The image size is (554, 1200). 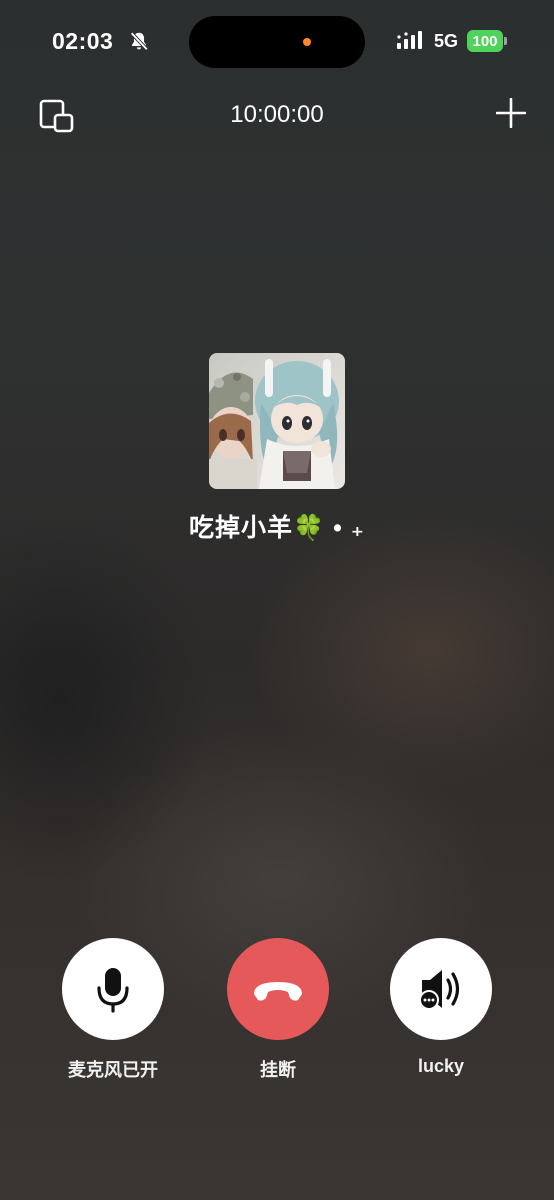 I want to click on speaker-icon, so click(x=439, y=990).